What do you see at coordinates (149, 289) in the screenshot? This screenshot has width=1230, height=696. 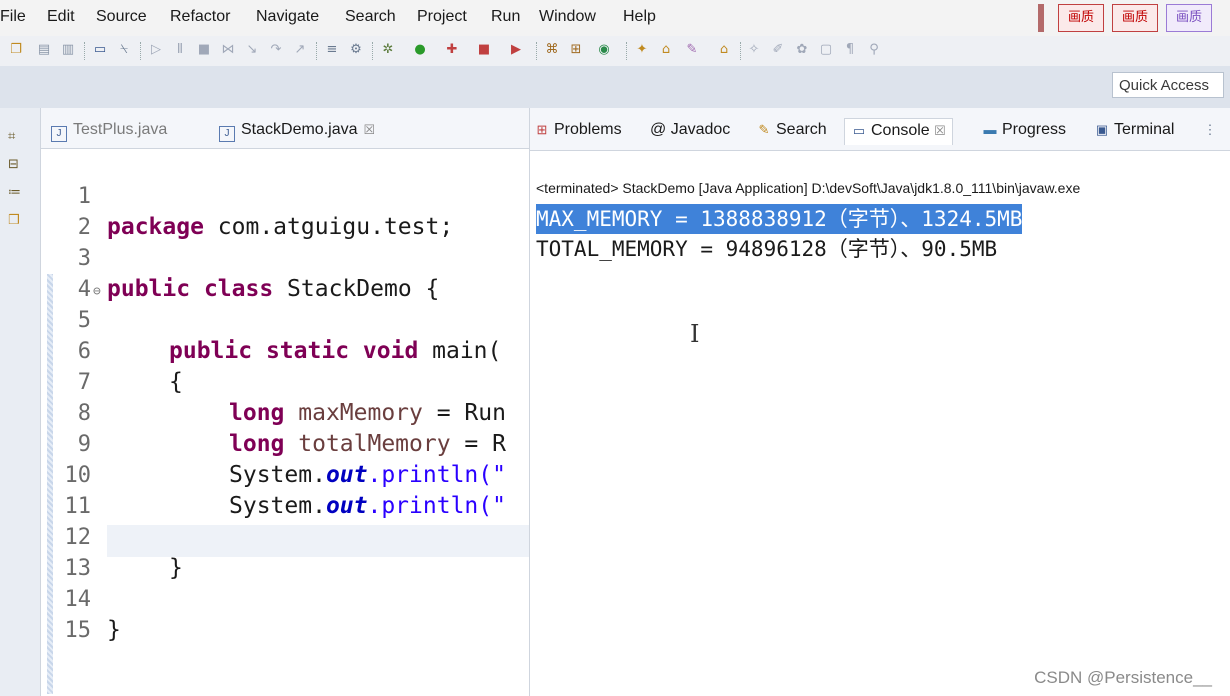 I see `keyword: public` at bounding box center [149, 289].